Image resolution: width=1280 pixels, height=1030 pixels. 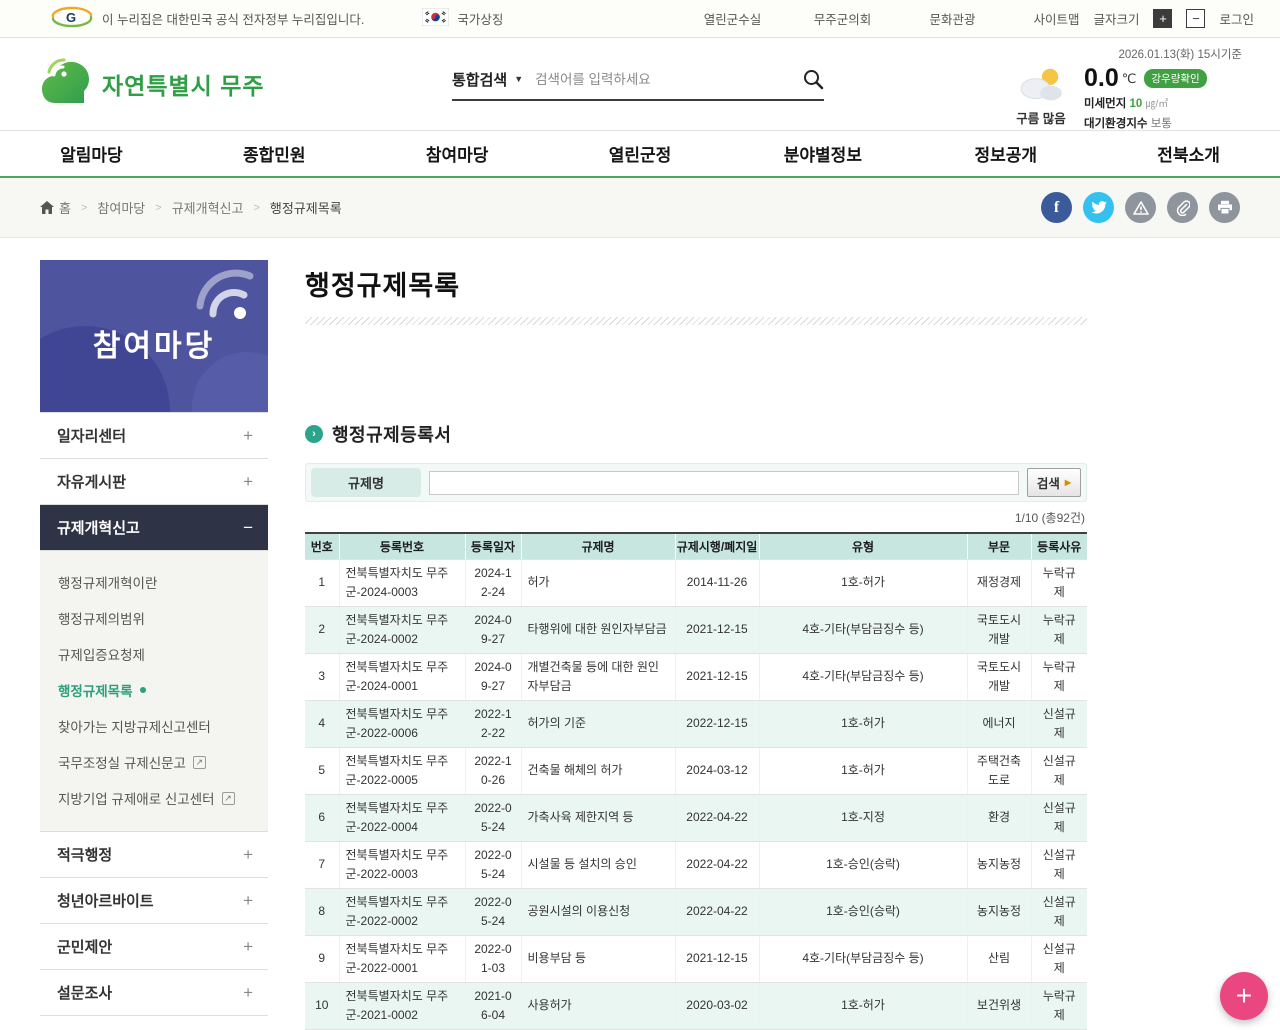 I want to click on table-cell: 10, so click(x=322, y=1006).